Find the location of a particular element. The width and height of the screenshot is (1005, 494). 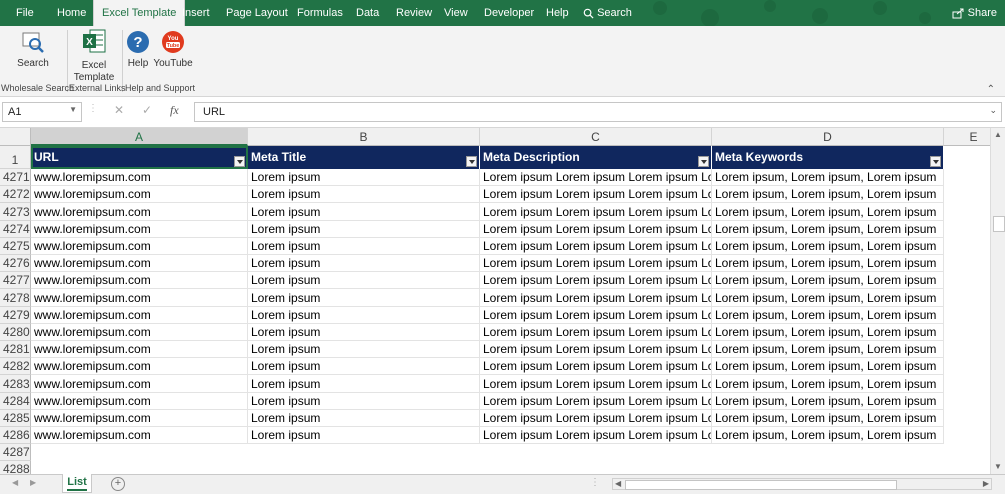

column-header-a: A is located at coordinates (139, 137).